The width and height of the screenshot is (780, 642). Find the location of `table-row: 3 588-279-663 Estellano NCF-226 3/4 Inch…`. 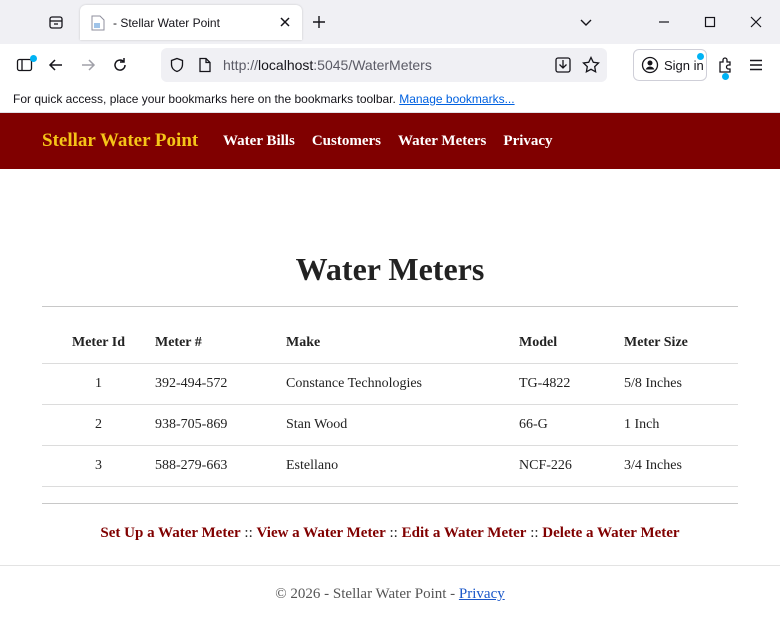

table-row: 3 588-279-663 Estellano NCF-226 3/4 Inch… is located at coordinates (390, 466).